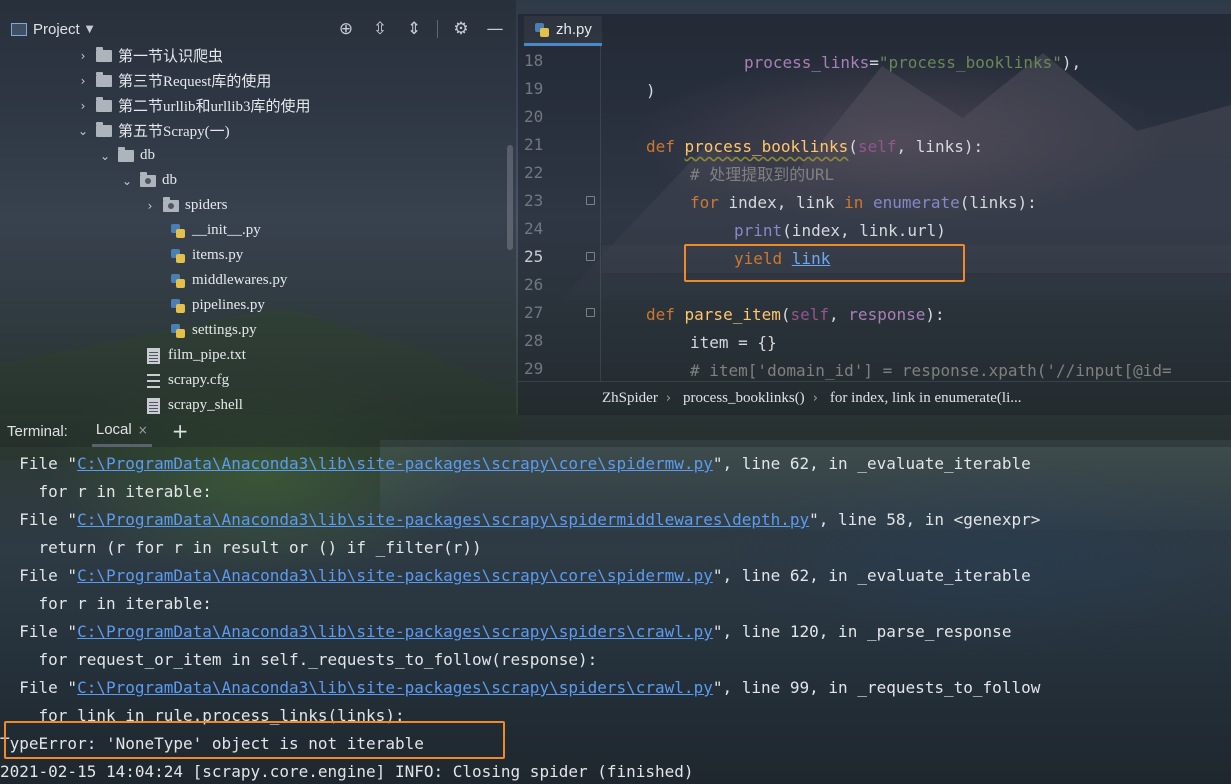  What do you see at coordinates (207, 355) in the screenshot?
I see `tree-item-label: film_pipe.txt` at bounding box center [207, 355].